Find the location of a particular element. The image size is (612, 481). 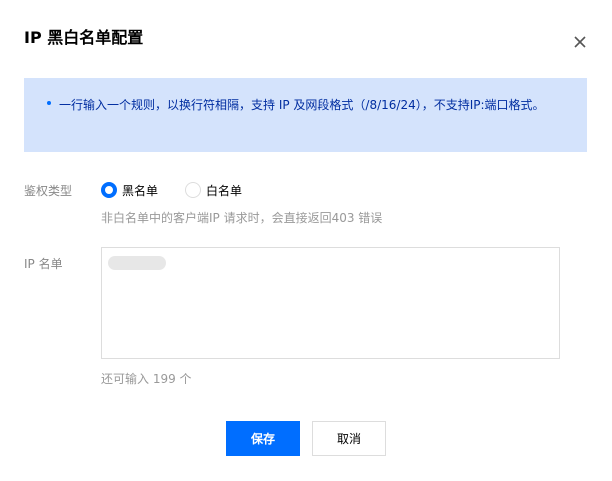

ip-list-label: IP 名单 is located at coordinates (43, 264).